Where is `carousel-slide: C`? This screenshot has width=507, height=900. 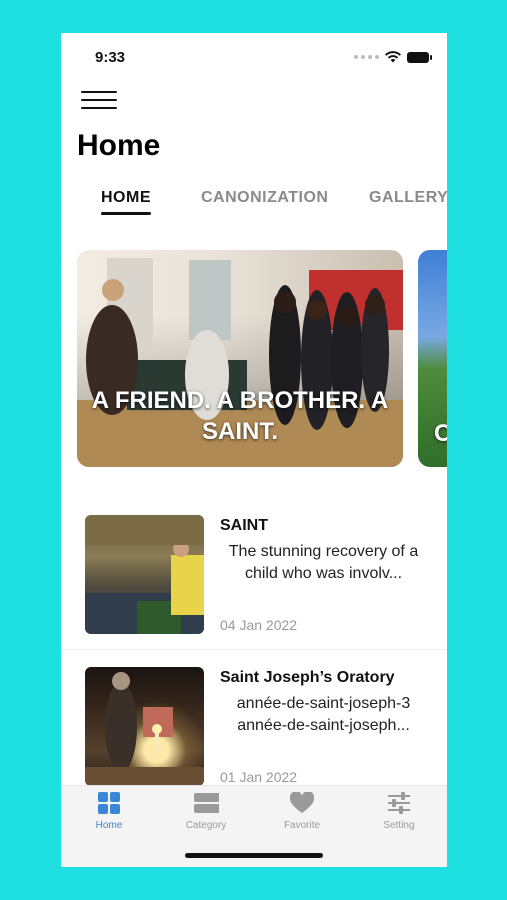 carousel-slide: C is located at coordinates (432, 358).